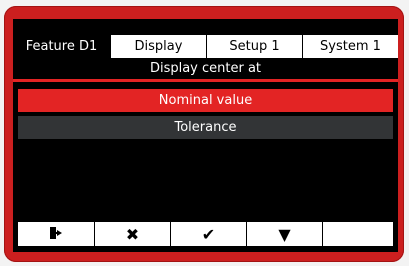 The image size is (409, 266). Describe the element at coordinates (350, 46) in the screenshot. I see `tab-system-1: System 1` at that location.